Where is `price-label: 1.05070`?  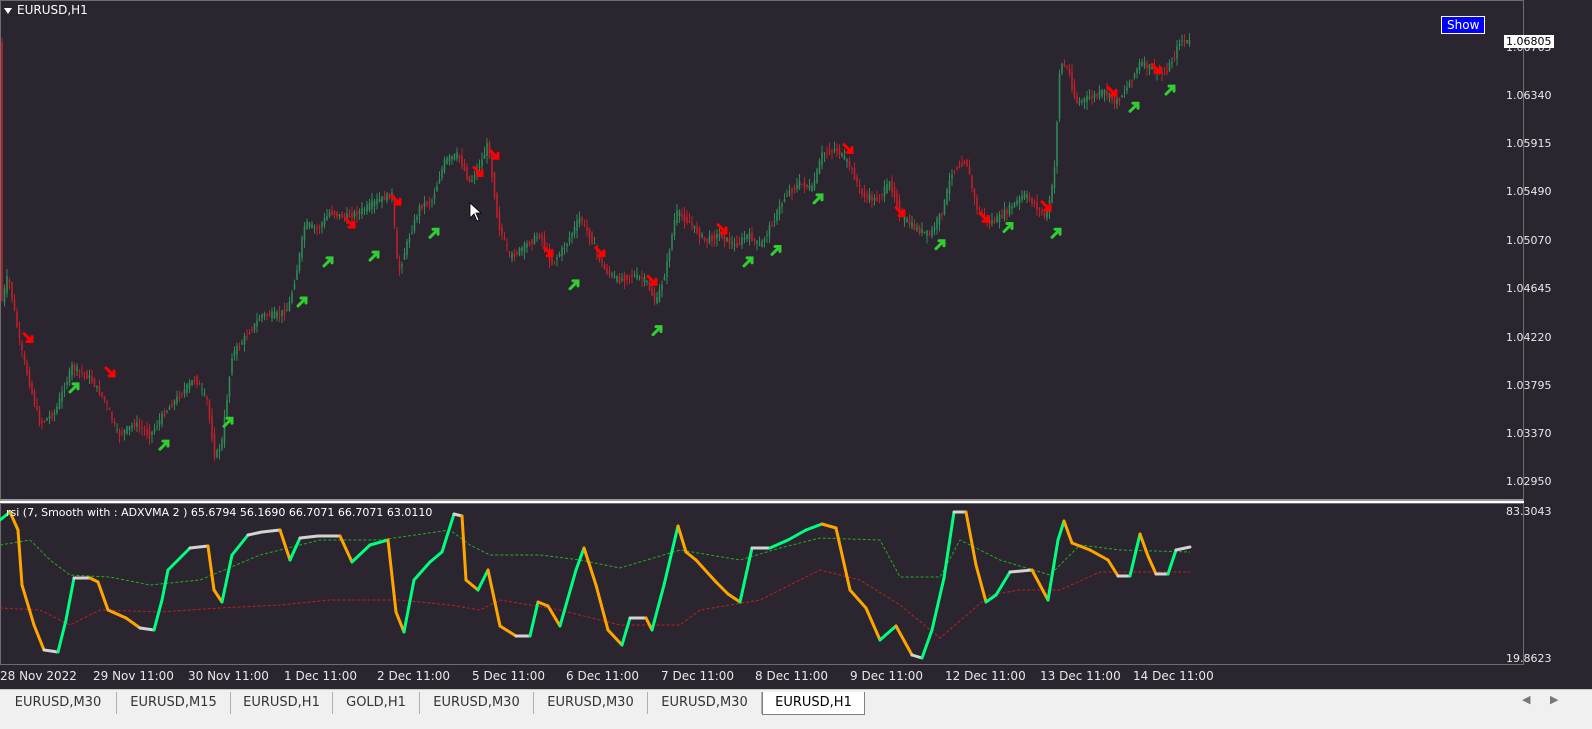
price-label: 1.05070 is located at coordinates (1529, 240).